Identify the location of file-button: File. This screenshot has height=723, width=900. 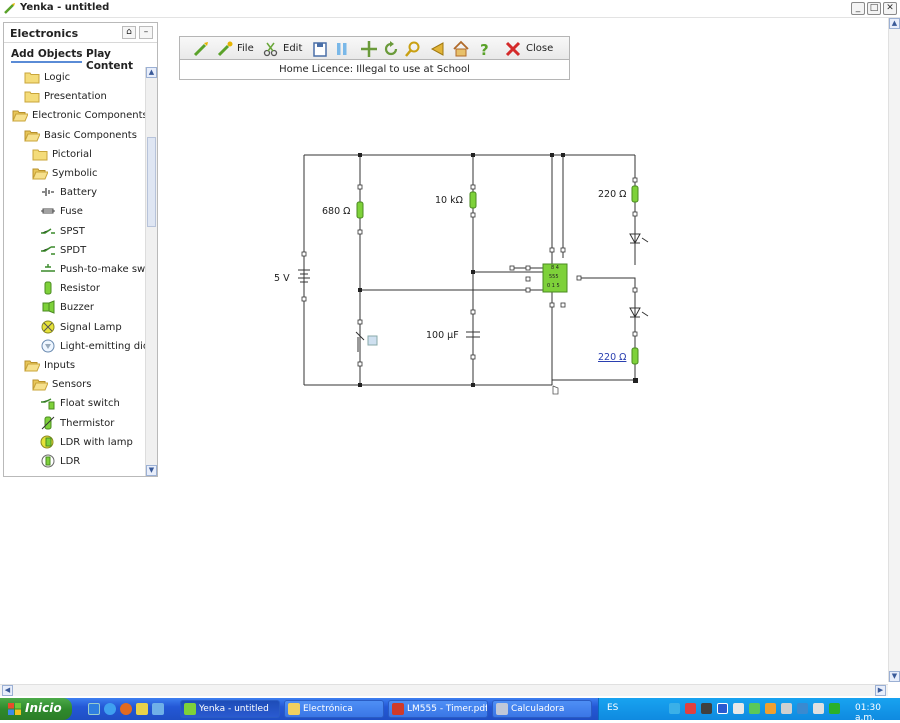
(237, 49).